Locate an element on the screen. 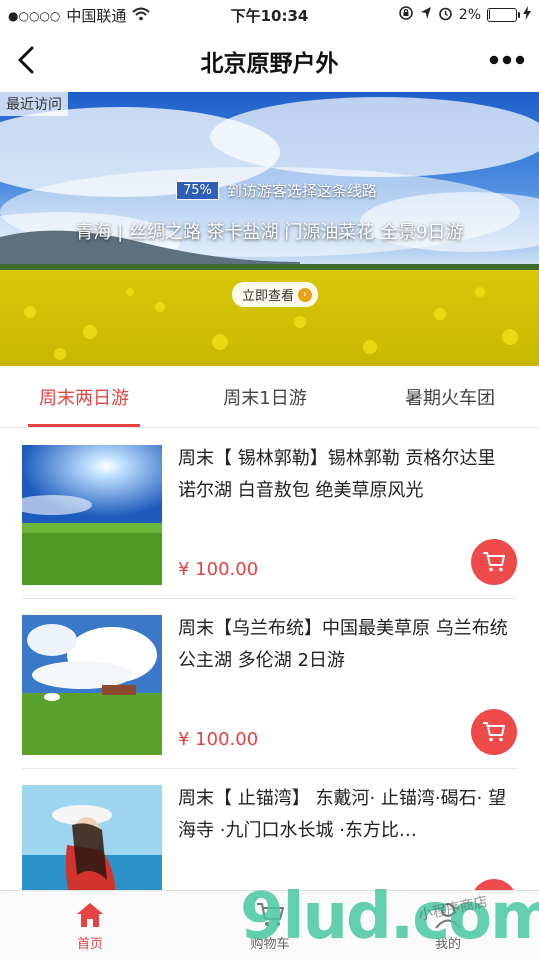  more-dots-icon is located at coordinates (507, 60).